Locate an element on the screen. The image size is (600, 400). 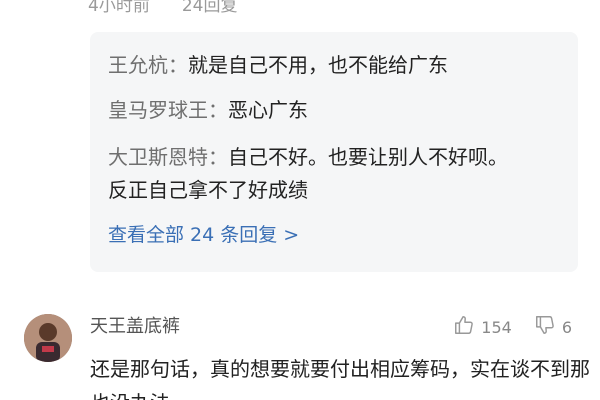
like-count: 154 is located at coordinates (496, 327).